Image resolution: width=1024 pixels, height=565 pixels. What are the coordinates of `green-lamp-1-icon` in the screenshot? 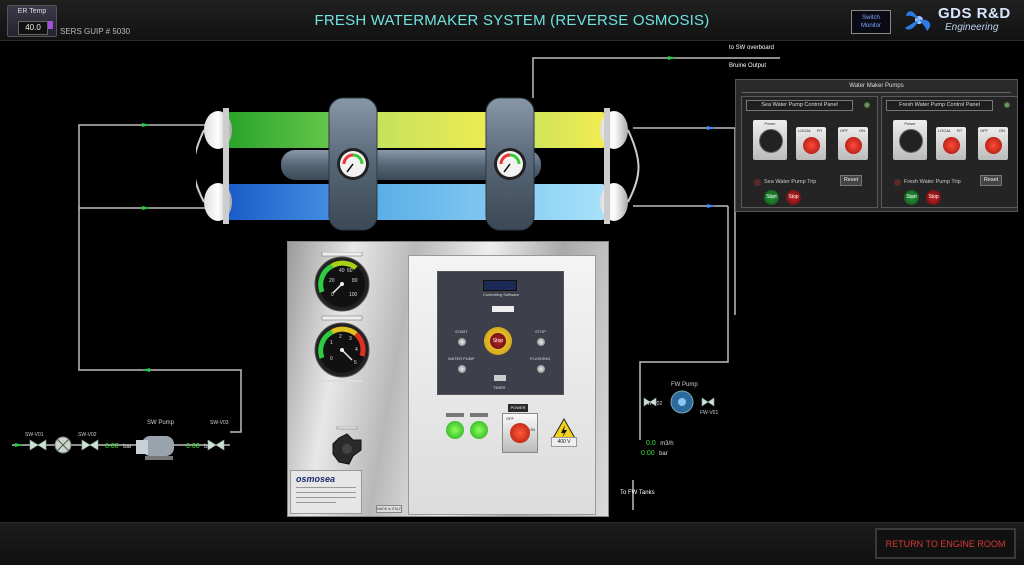 It's located at (455, 430).